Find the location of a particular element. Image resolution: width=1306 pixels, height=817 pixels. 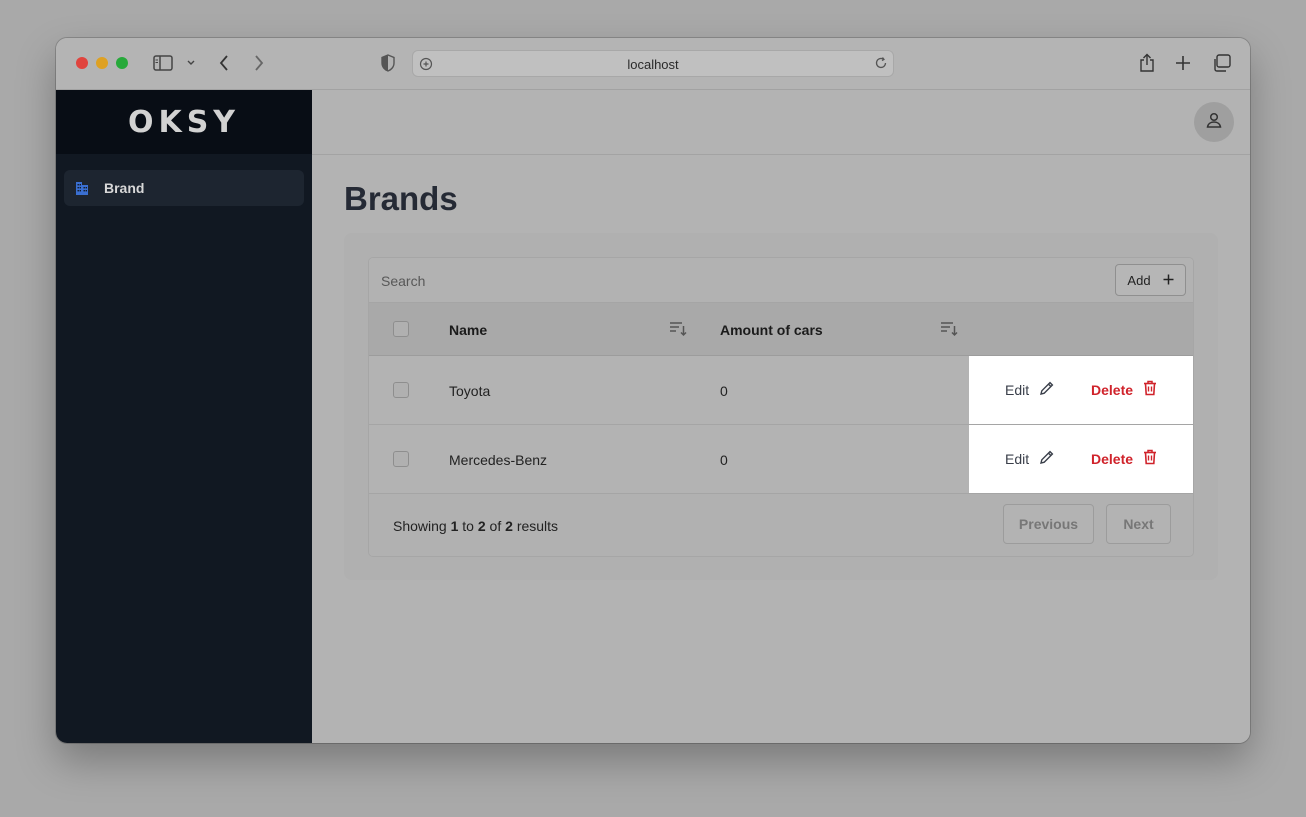

add-button-label: Add is located at coordinates (1139, 280).